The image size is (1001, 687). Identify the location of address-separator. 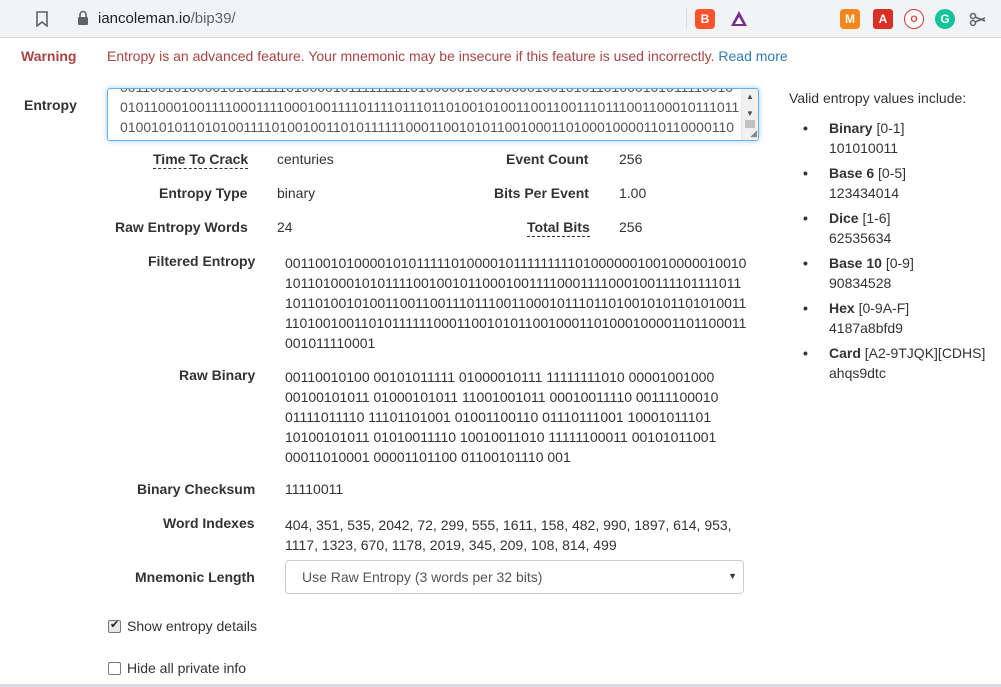
(686, 19).